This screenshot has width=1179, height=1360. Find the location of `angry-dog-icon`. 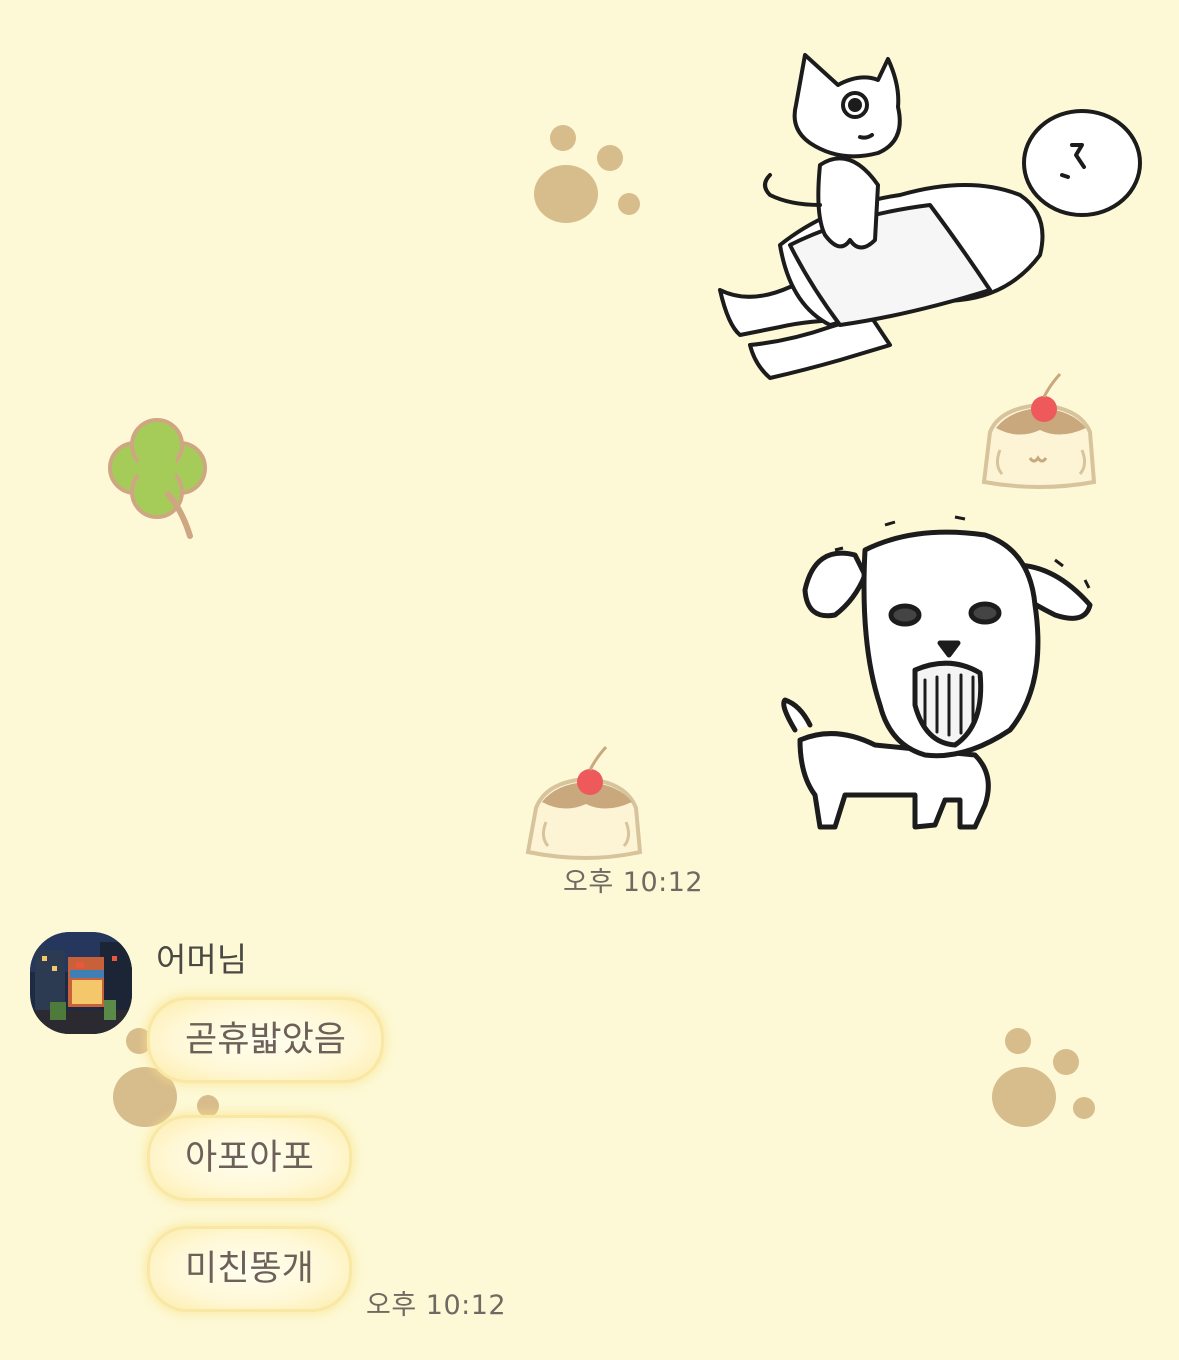

angry-dog-icon is located at coordinates (937, 679).